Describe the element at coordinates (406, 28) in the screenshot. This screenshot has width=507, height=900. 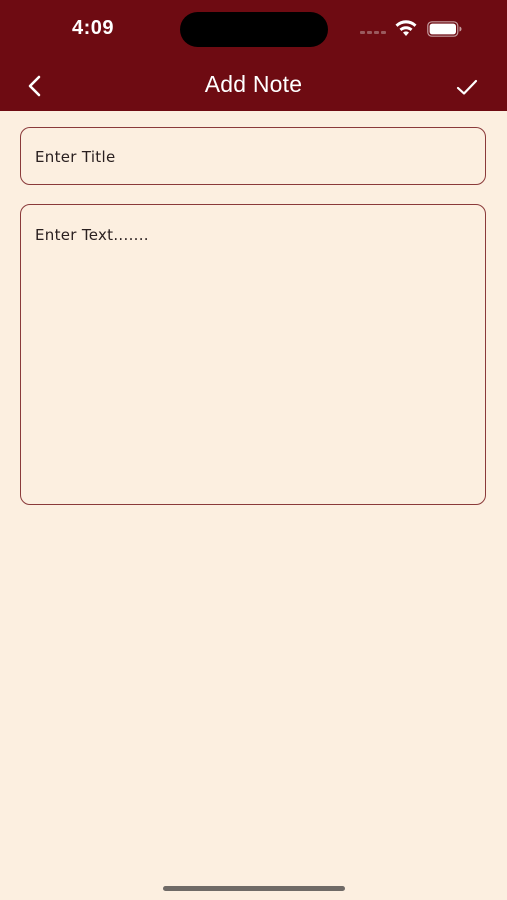
I see `wifi-icon` at that location.